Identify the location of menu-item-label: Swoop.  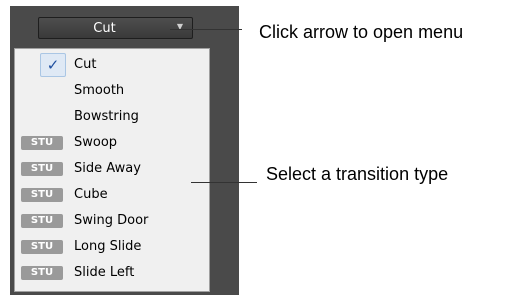
(96, 142).